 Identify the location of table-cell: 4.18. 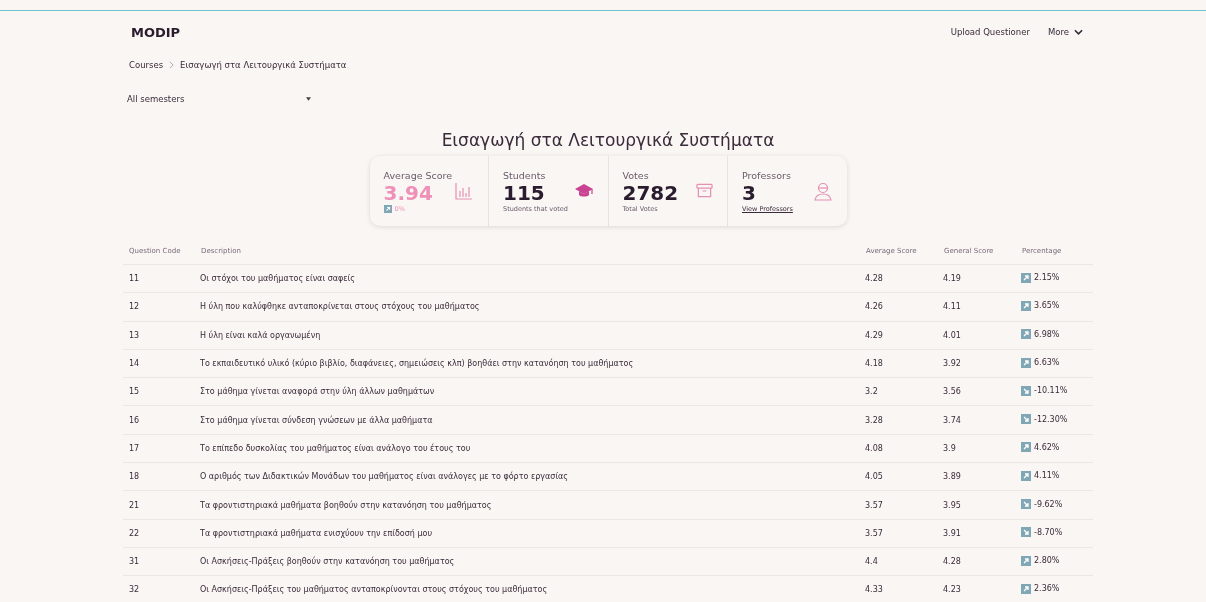
(904, 363).